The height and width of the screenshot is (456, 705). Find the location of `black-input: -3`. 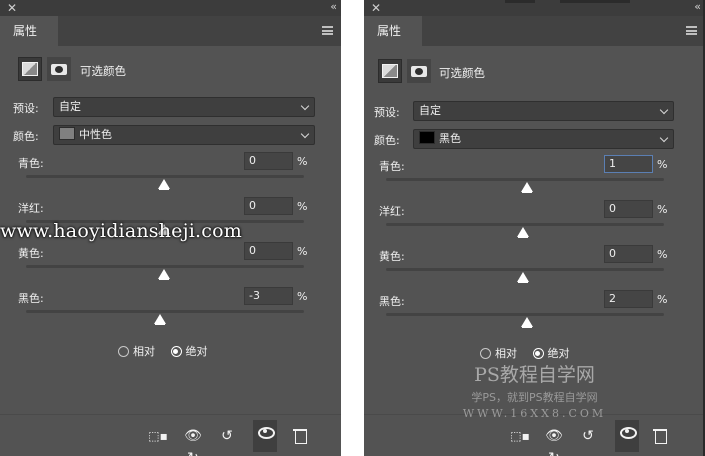

black-input: -3 is located at coordinates (268, 296).